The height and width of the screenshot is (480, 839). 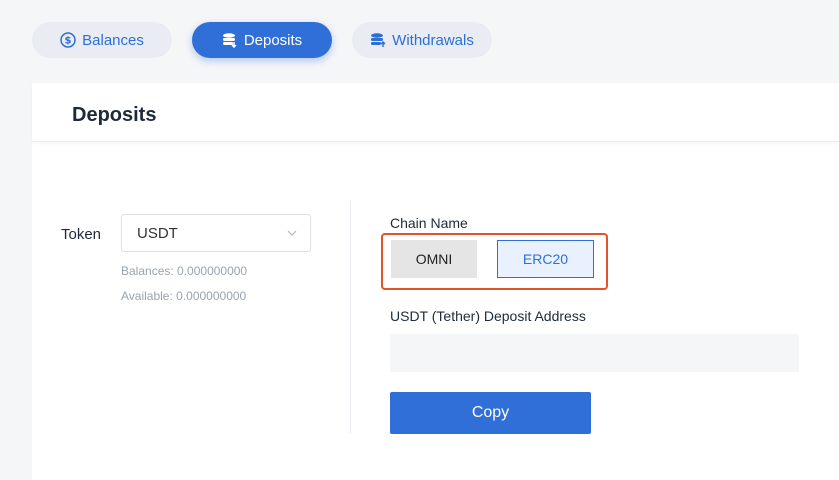 What do you see at coordinates (350, 317) in the screenshot?
I see `divider` at bounding box center [350, 317].